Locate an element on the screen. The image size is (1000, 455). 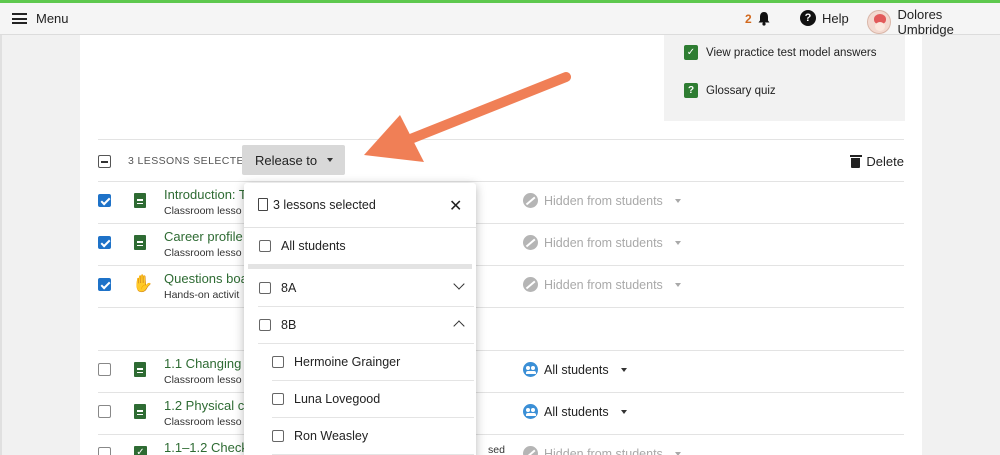
group-8b: 8B is located at coordinates (362, 324).